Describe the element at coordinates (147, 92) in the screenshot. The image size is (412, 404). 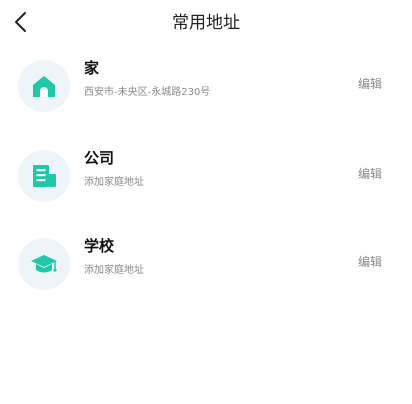
I see `address-detail: 西安市-未央区-永城路230号` at that location.